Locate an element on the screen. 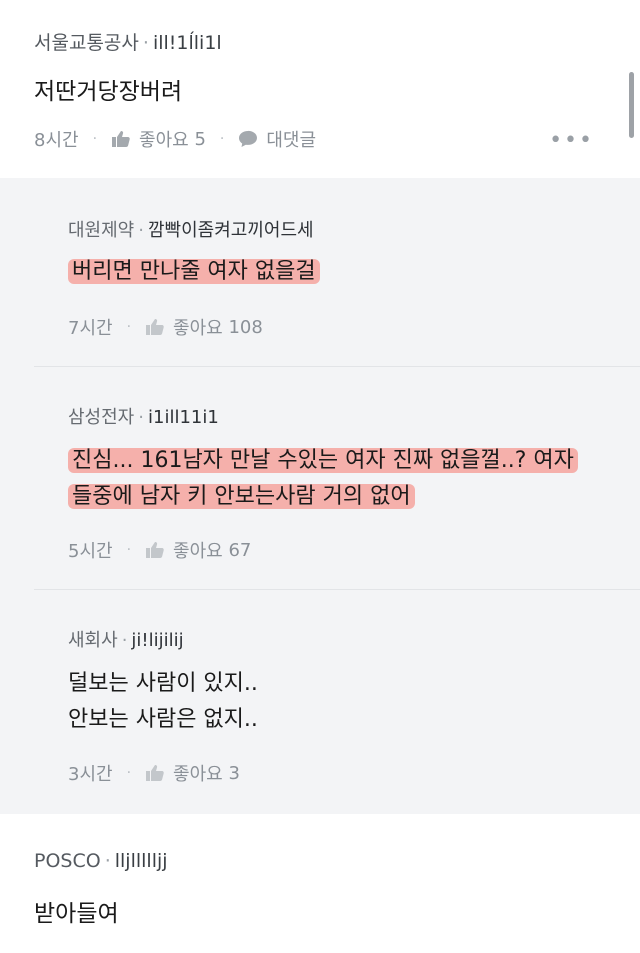  like-button: 좋아요 3 is located at coordinates (192, 773).